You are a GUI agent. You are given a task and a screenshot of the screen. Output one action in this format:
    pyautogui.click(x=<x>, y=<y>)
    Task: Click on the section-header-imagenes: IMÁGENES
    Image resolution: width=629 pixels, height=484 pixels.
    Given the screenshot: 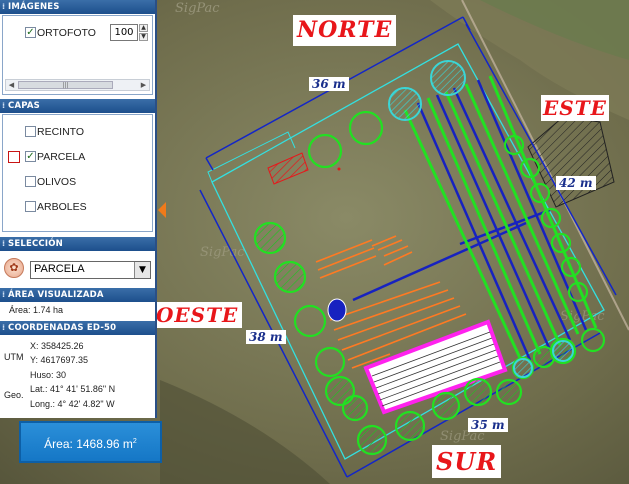 What is the action you would take?
    pyautogui.click(x=77, y=7)
    